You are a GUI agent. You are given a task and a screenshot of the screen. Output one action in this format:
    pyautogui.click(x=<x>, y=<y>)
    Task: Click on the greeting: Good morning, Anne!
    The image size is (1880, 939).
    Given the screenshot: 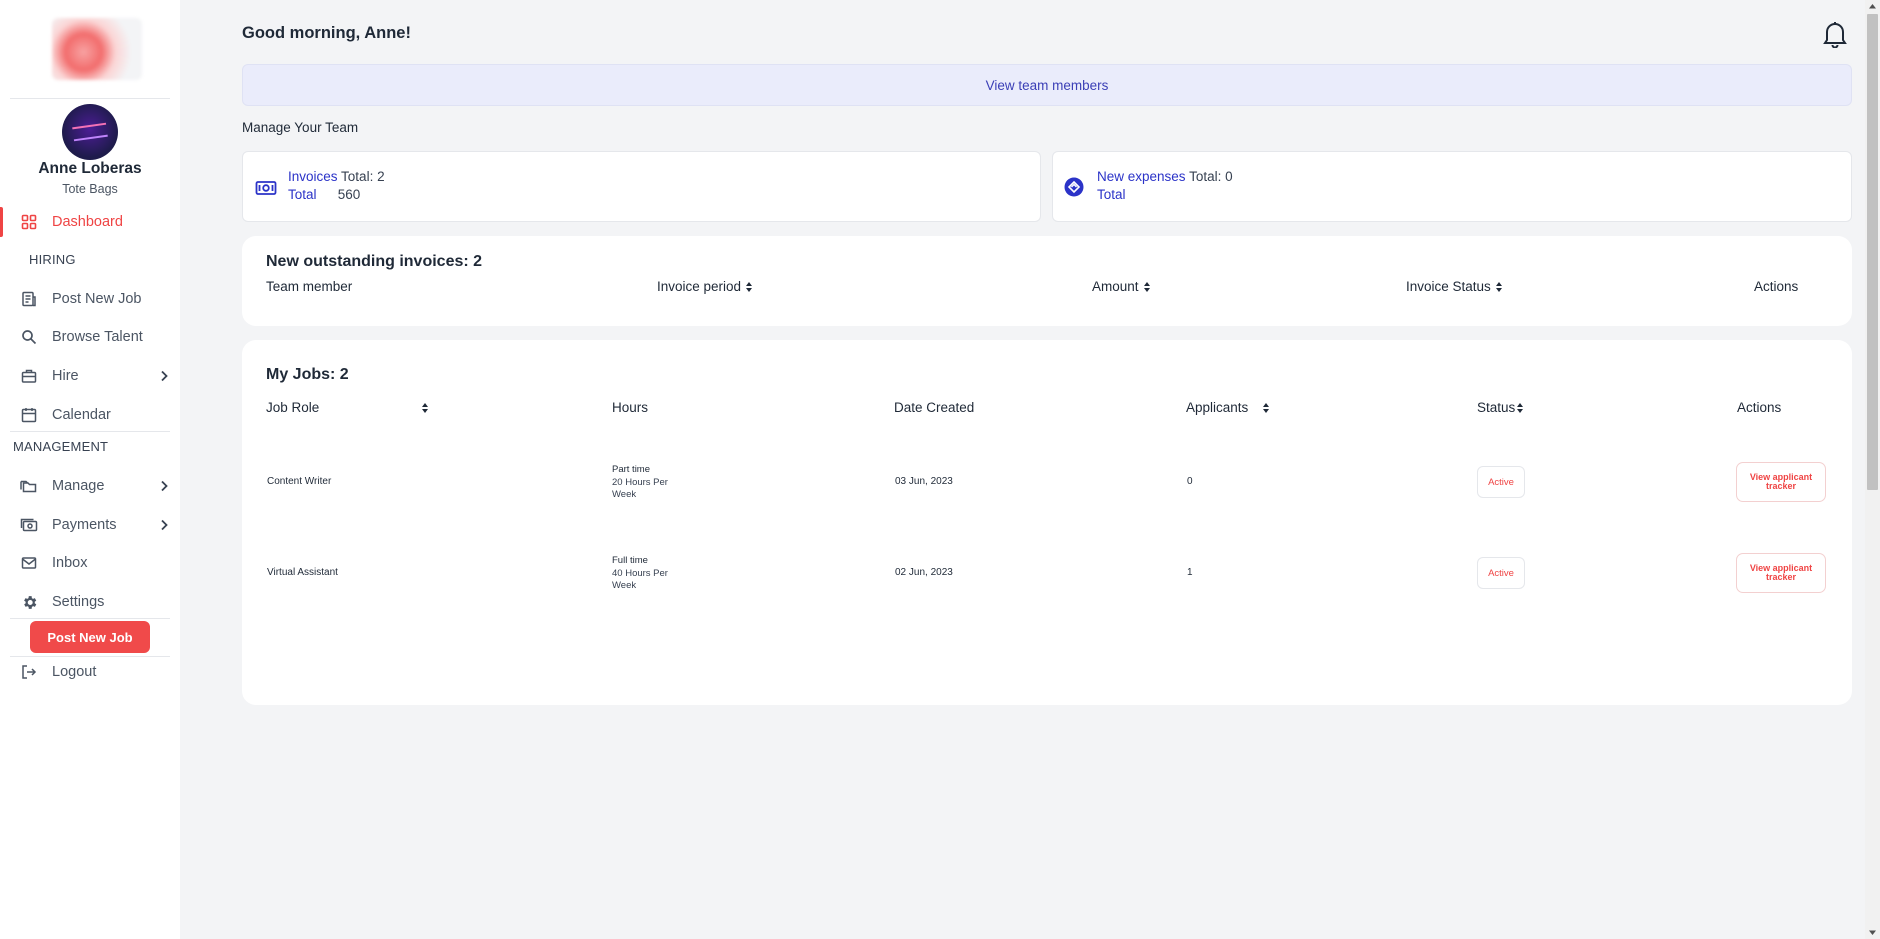 What is the action you would take?
    pyautogui.click(x=326, y=33)
    